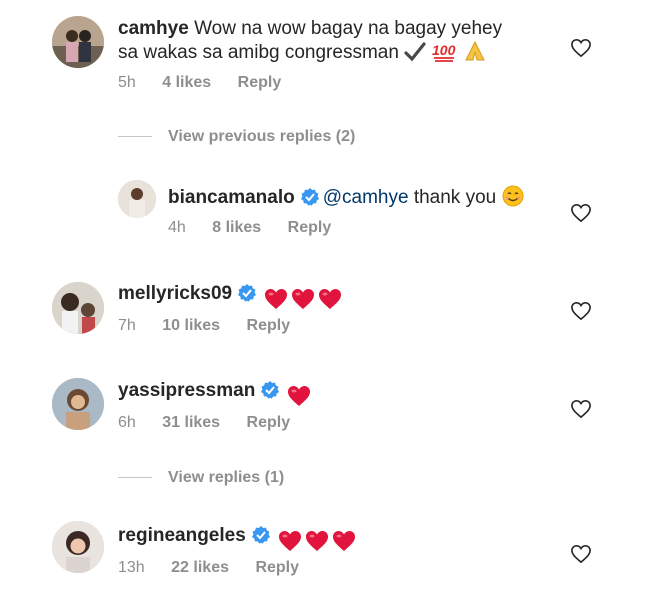  Describe the element at coordinates (127, 422) in the screenshot. I see `timestamp: 6h` at that location.